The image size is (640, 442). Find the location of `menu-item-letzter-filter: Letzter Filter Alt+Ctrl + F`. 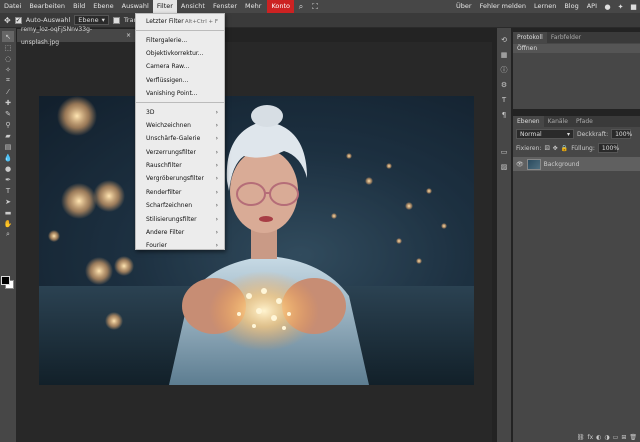

menu-item-letzter-filter: Letzter Filter Alt+Ctrl + F is located at coordinates (180, 21).